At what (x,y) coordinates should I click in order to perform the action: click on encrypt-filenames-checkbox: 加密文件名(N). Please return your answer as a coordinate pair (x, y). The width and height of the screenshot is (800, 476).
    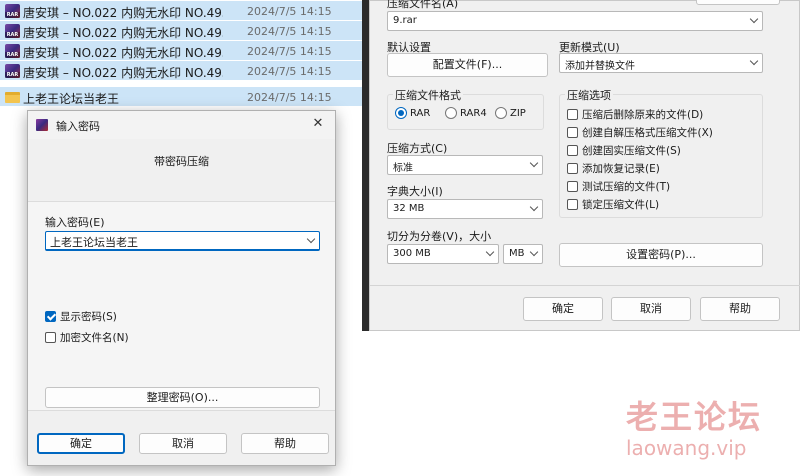
    Looking at the image, I should click on (87, 337).